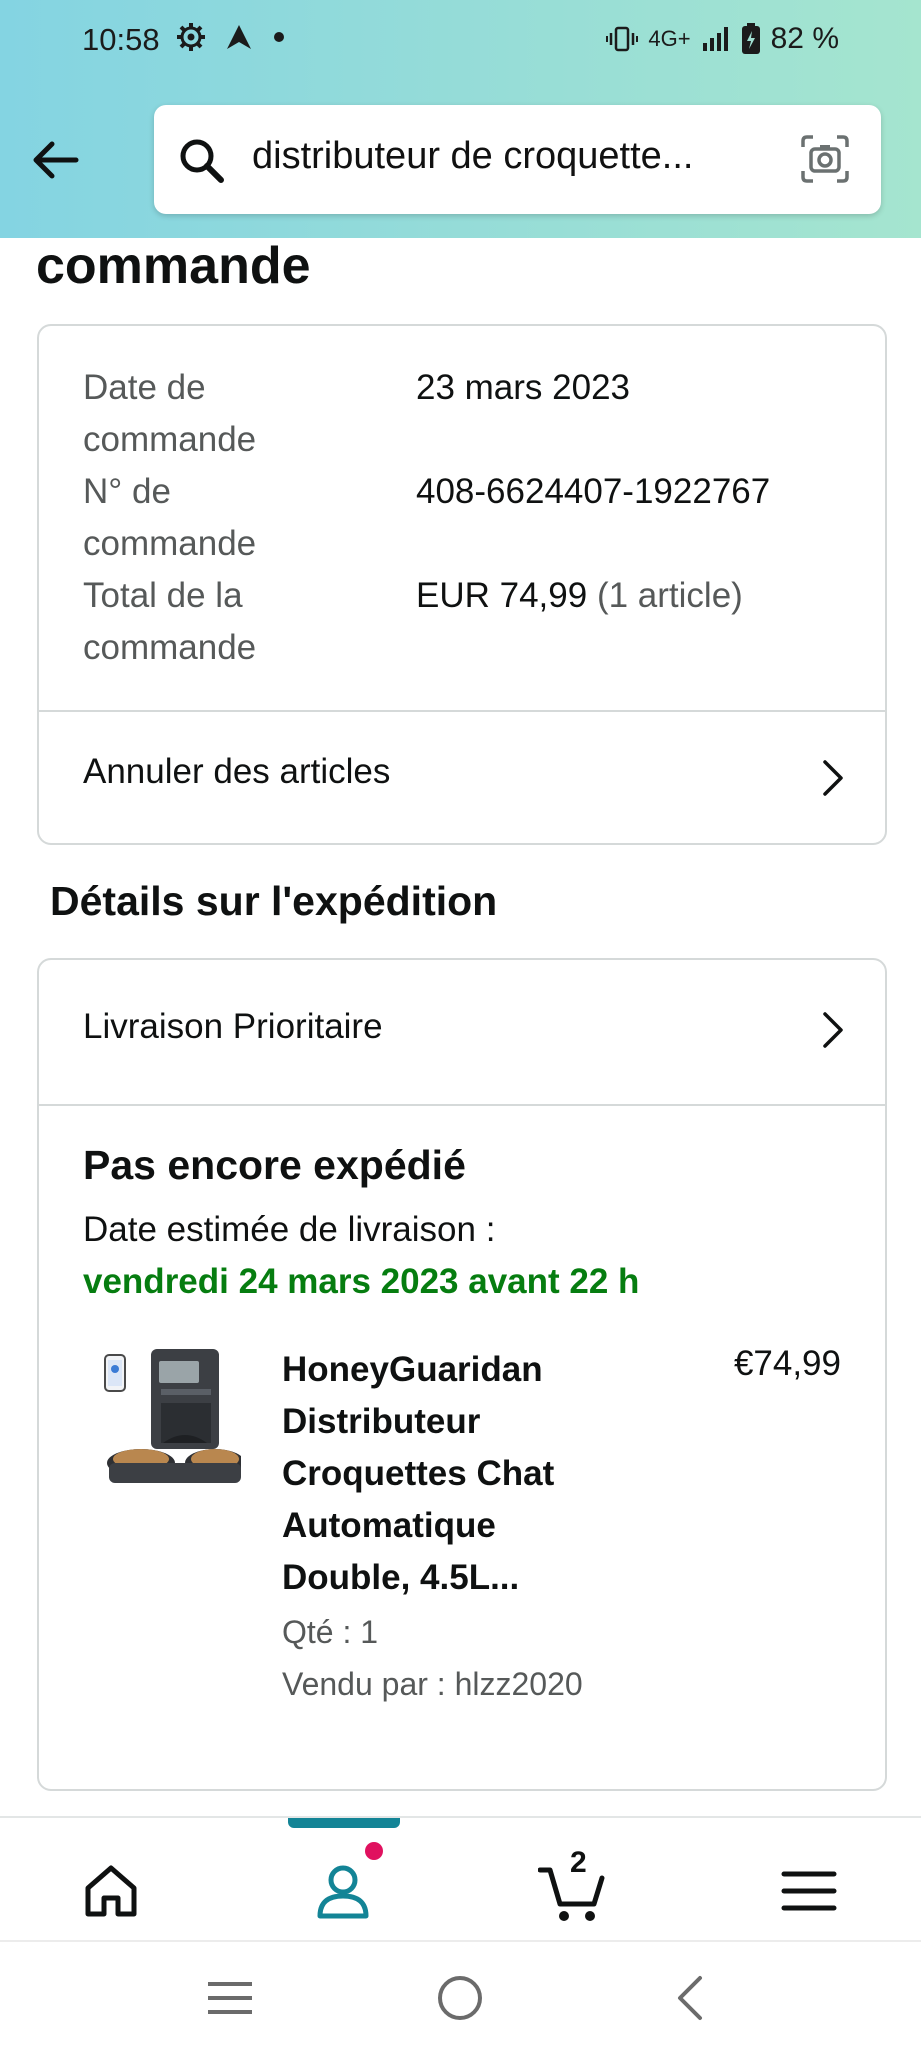 This screenshot has width=921, height=2048. I want to click on product-price: €74,99, so click(787, 1363).